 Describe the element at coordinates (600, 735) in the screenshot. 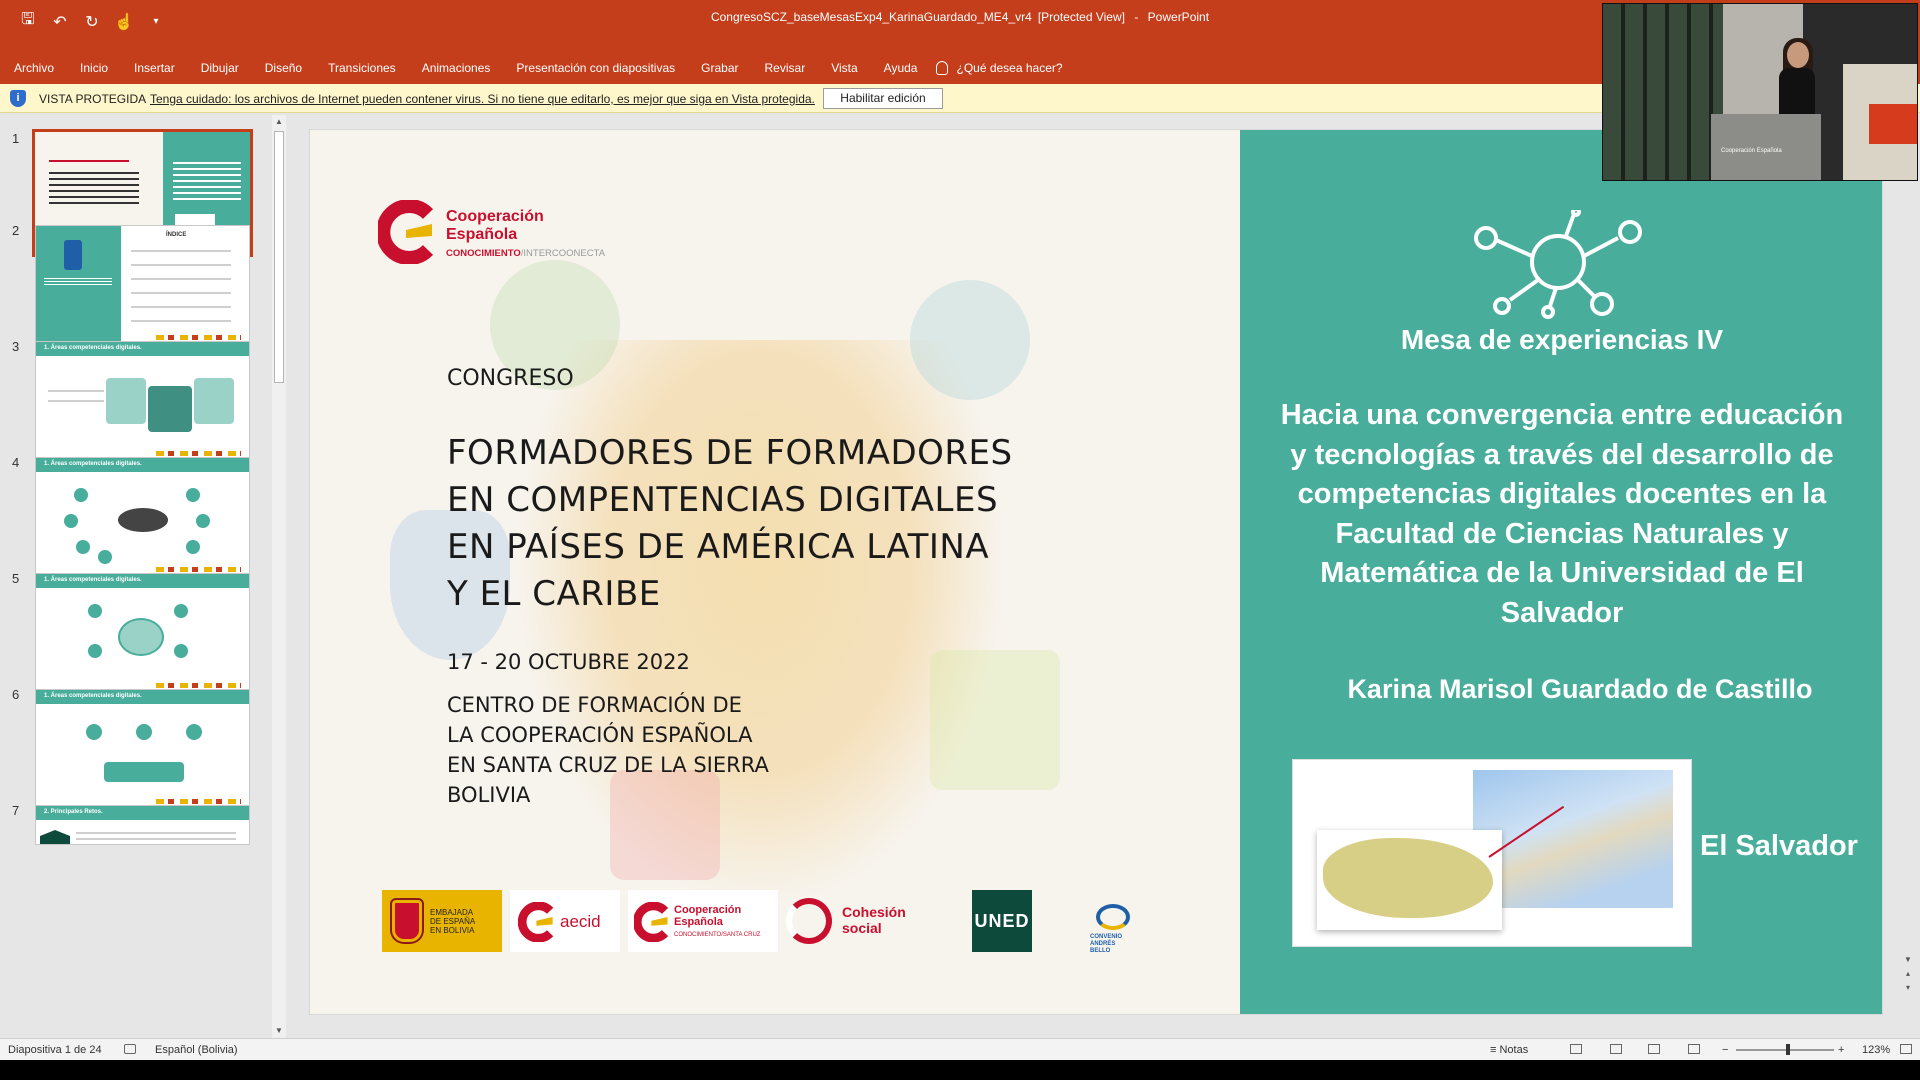

I see `venue-line: LA COOPERACIÓN ESPAÑOLA` at that location.